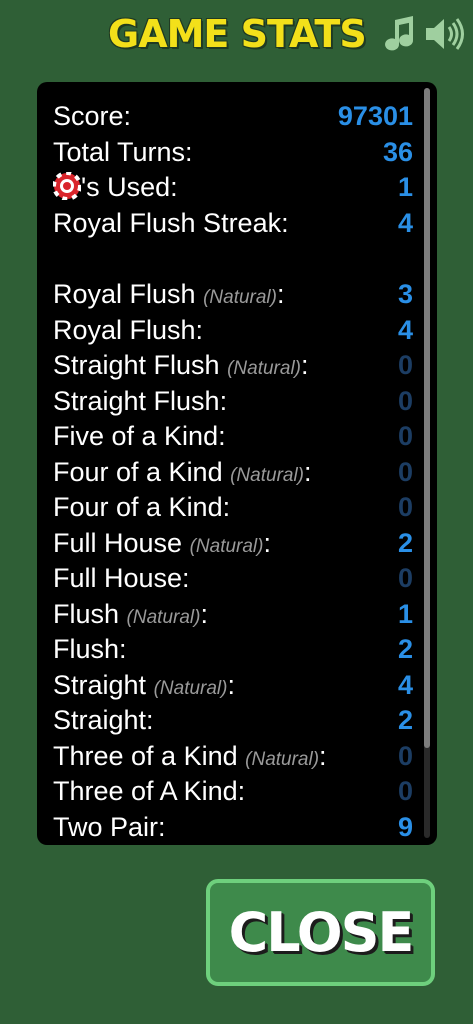  I want to click on stat-label: 's Used:, so click(129, 187).